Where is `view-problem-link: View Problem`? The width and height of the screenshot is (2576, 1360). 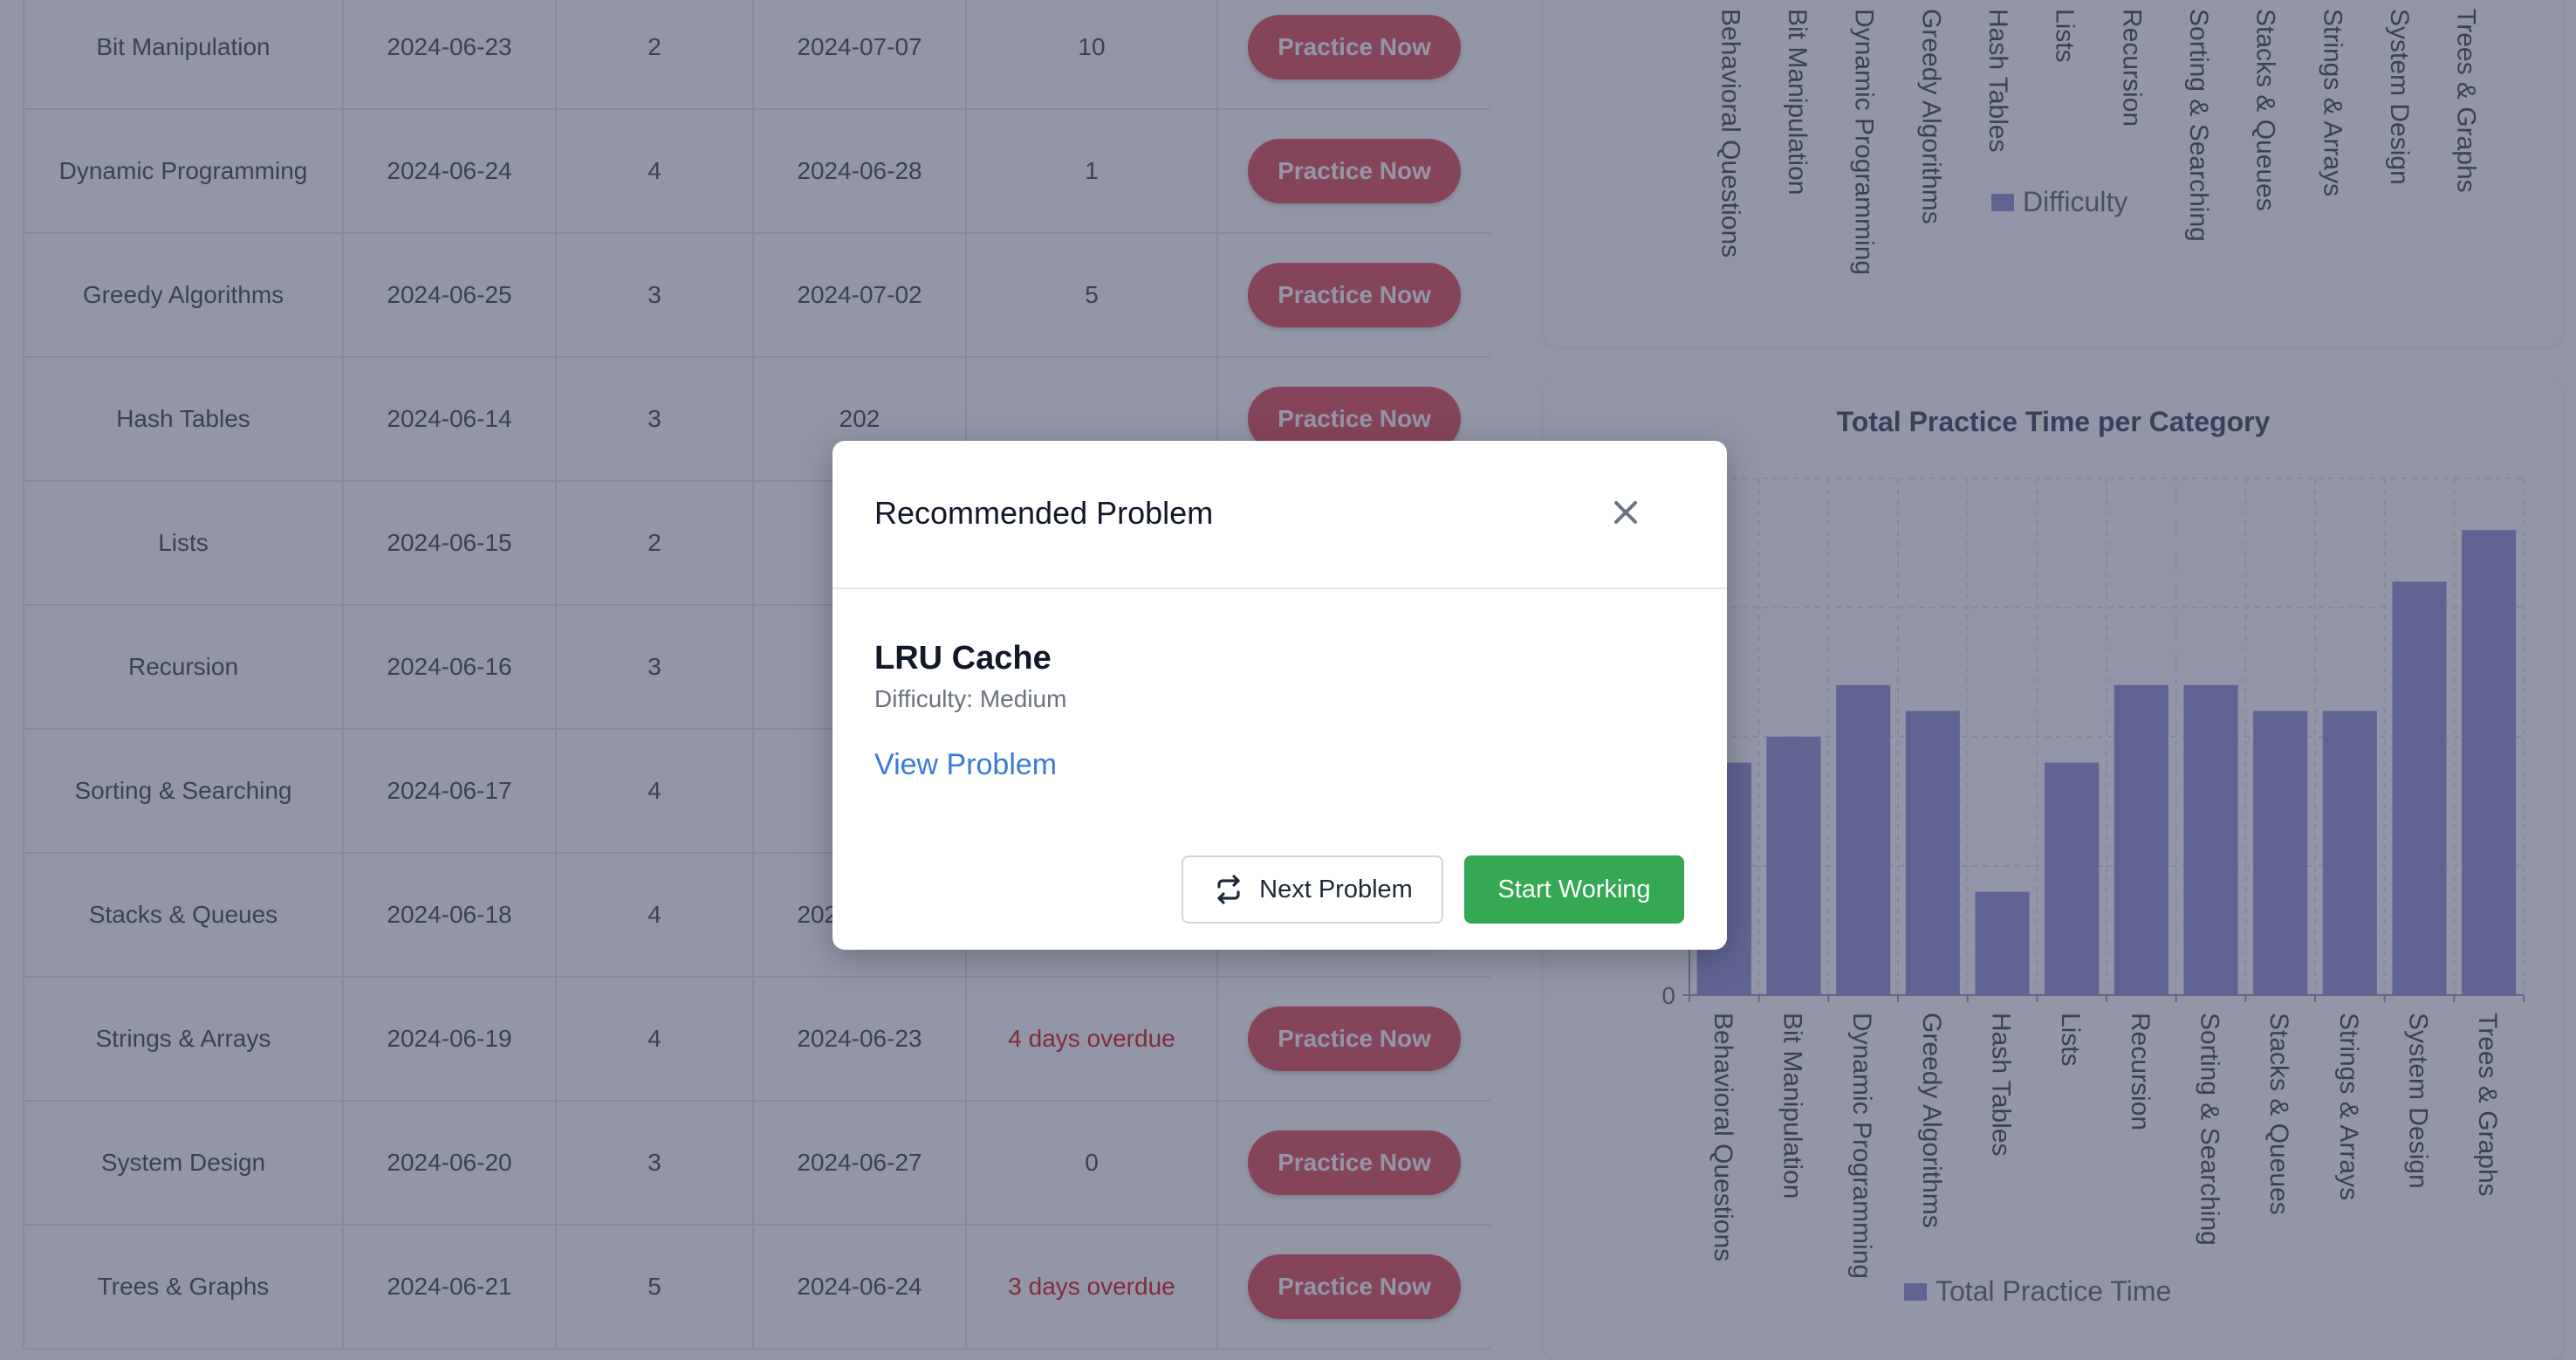
view-problem-link: View Problem is located at coordinates (965, 765).